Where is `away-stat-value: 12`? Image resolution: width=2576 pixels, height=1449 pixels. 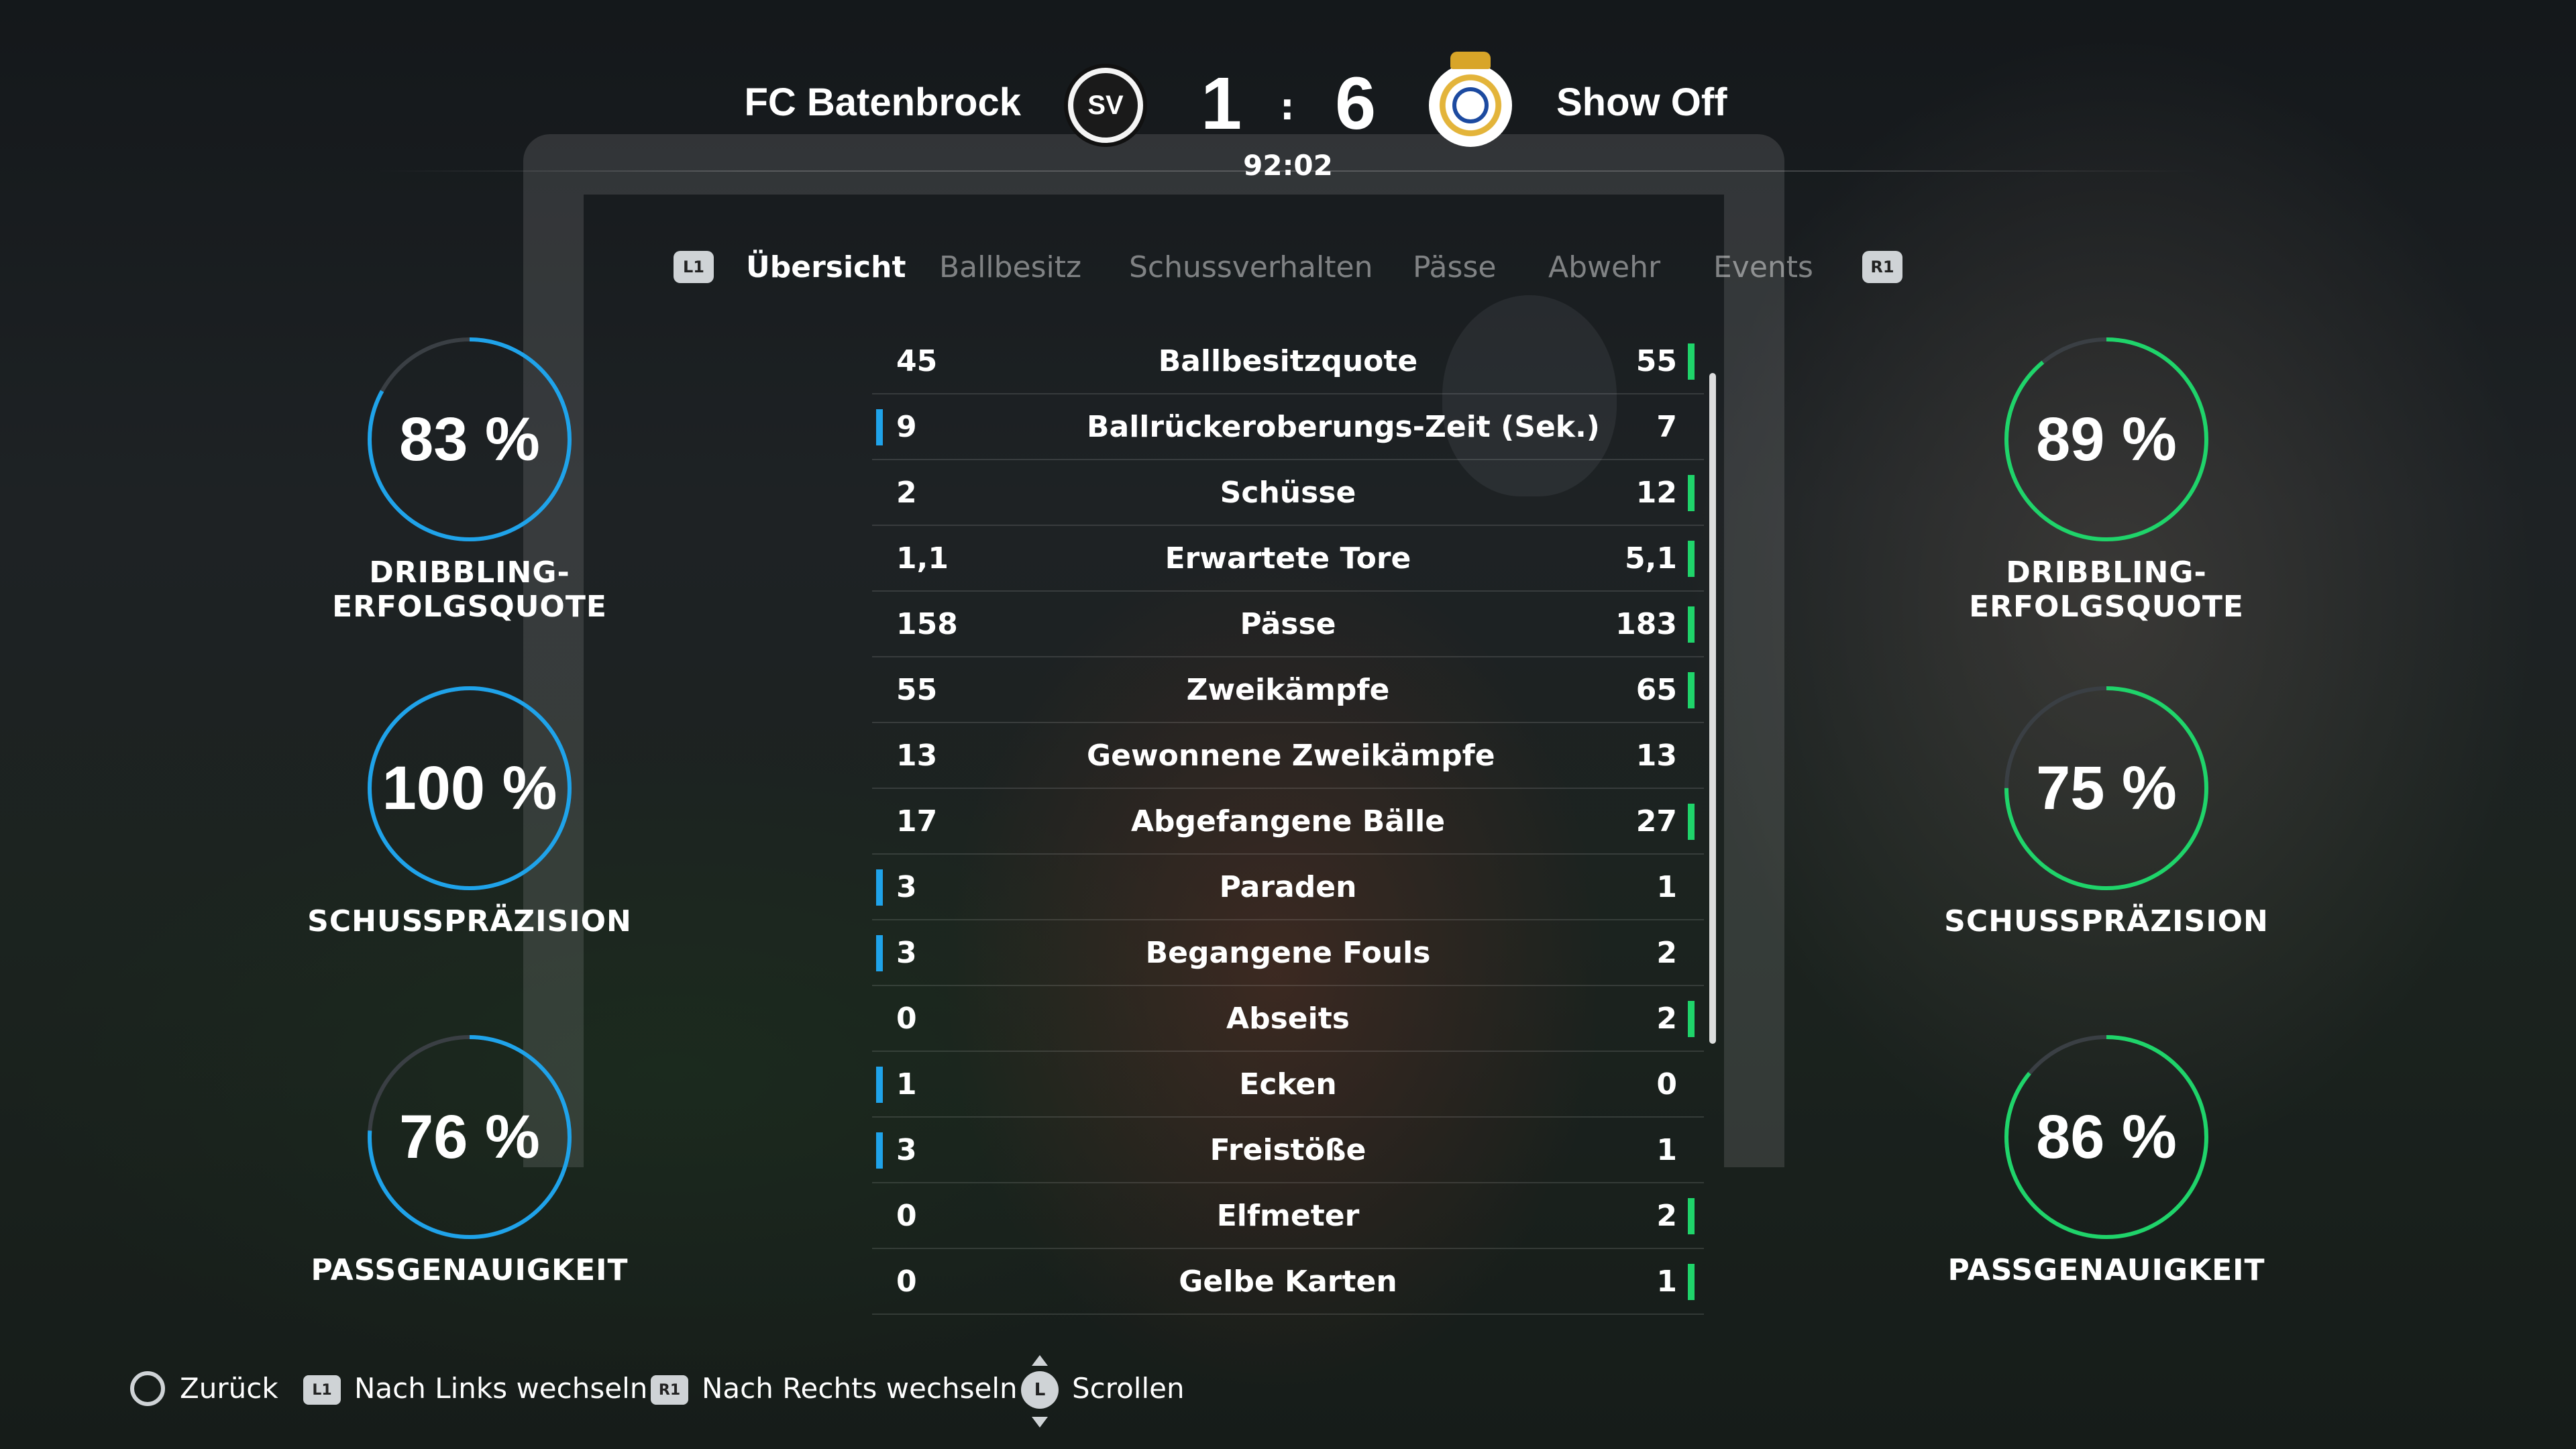 away-stat-value: 12 is located at coordinates (1656, 493).